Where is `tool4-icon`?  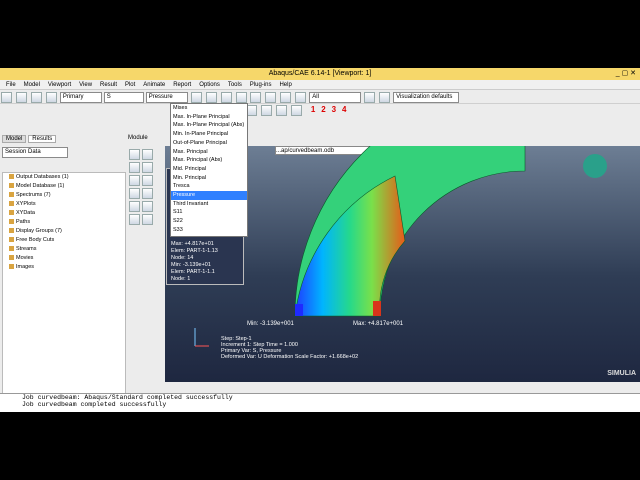 tool4-icon is located at coordinates (296, 110).